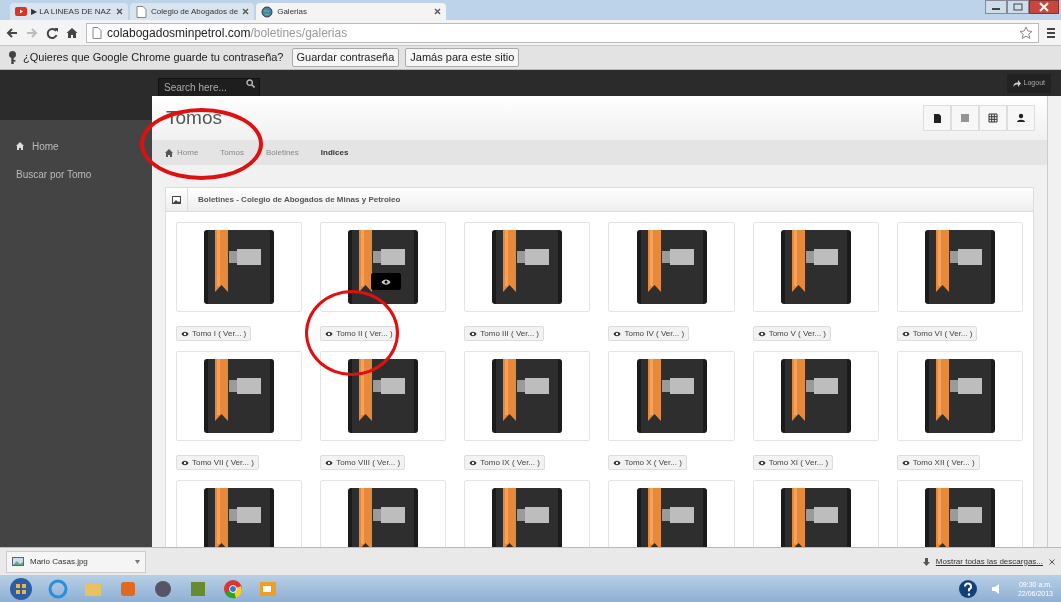 This screenshot has width=1061, height=602. What do you see at coordinates (176, 199) in the screenshot?
I see `image-icon` at bounding box center [176, 199].